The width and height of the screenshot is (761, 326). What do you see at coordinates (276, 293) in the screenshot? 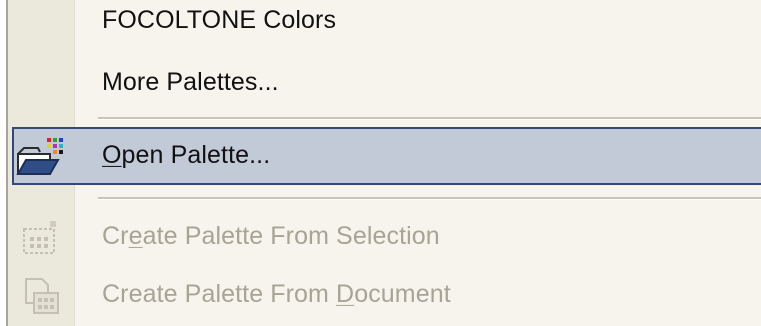
I see `menu-item-label: Create Palette From Document` at bounding box center [276, 293].